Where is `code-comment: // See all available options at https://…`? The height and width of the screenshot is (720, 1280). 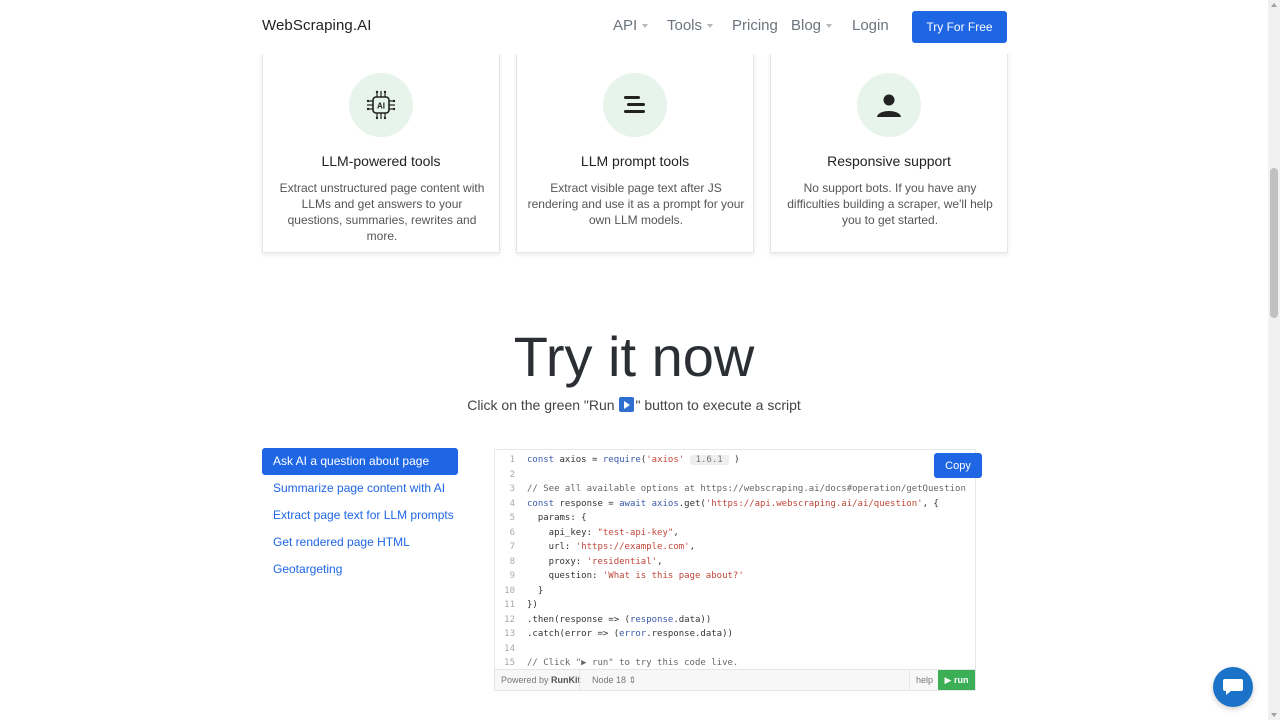 code-comment: // See all available options at https://… is located at coordinates (746, 489).